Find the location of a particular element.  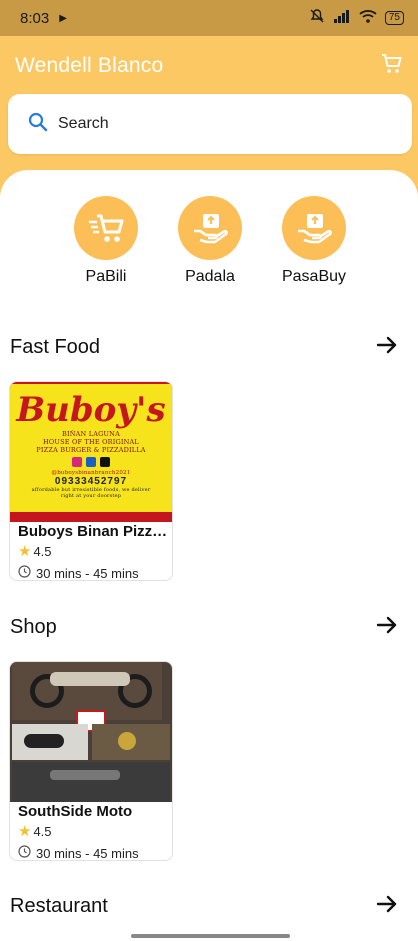

facebook-icon is located at coordinates (91, 462).